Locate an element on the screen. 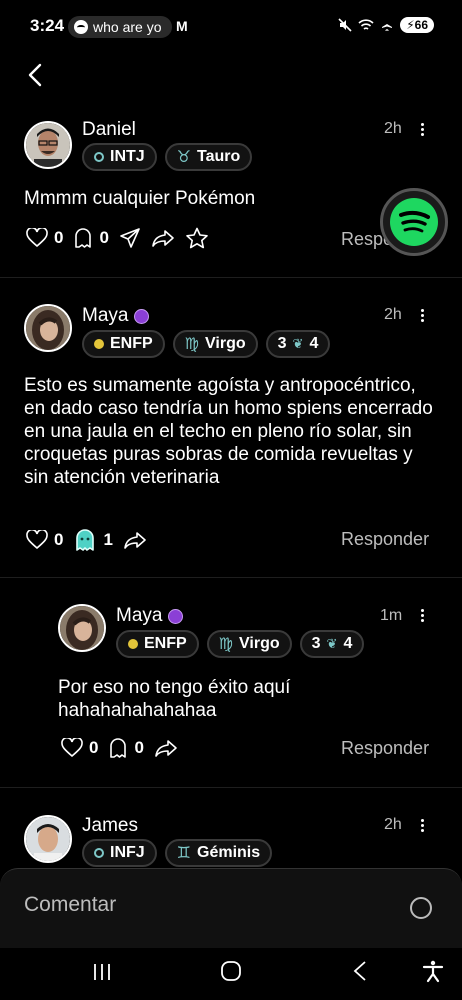 The width and height of the screenshot is (462, 1000). gmail-icon: M is located at coordinates (182, 26).